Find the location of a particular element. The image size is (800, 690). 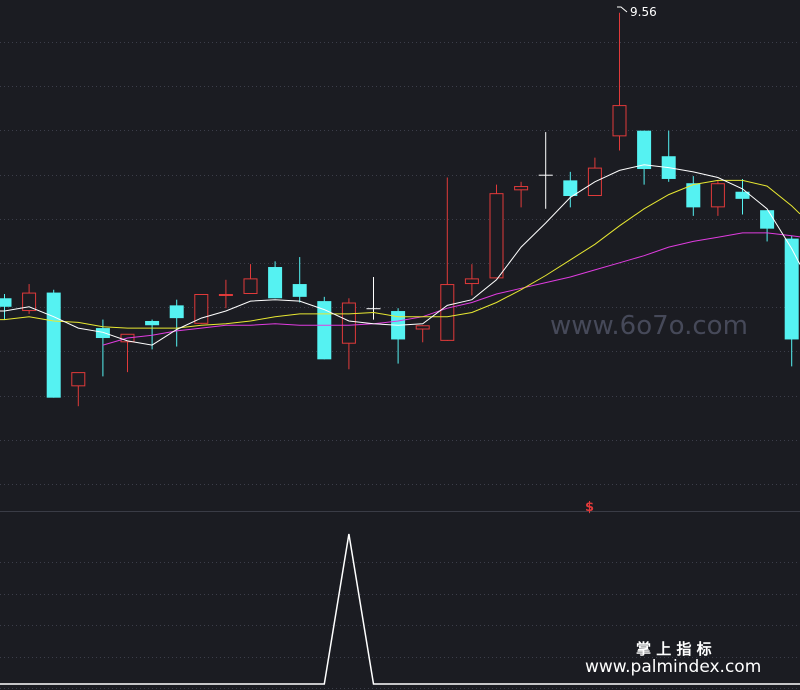

max-price-pointer is located at coordinates (622, 9).